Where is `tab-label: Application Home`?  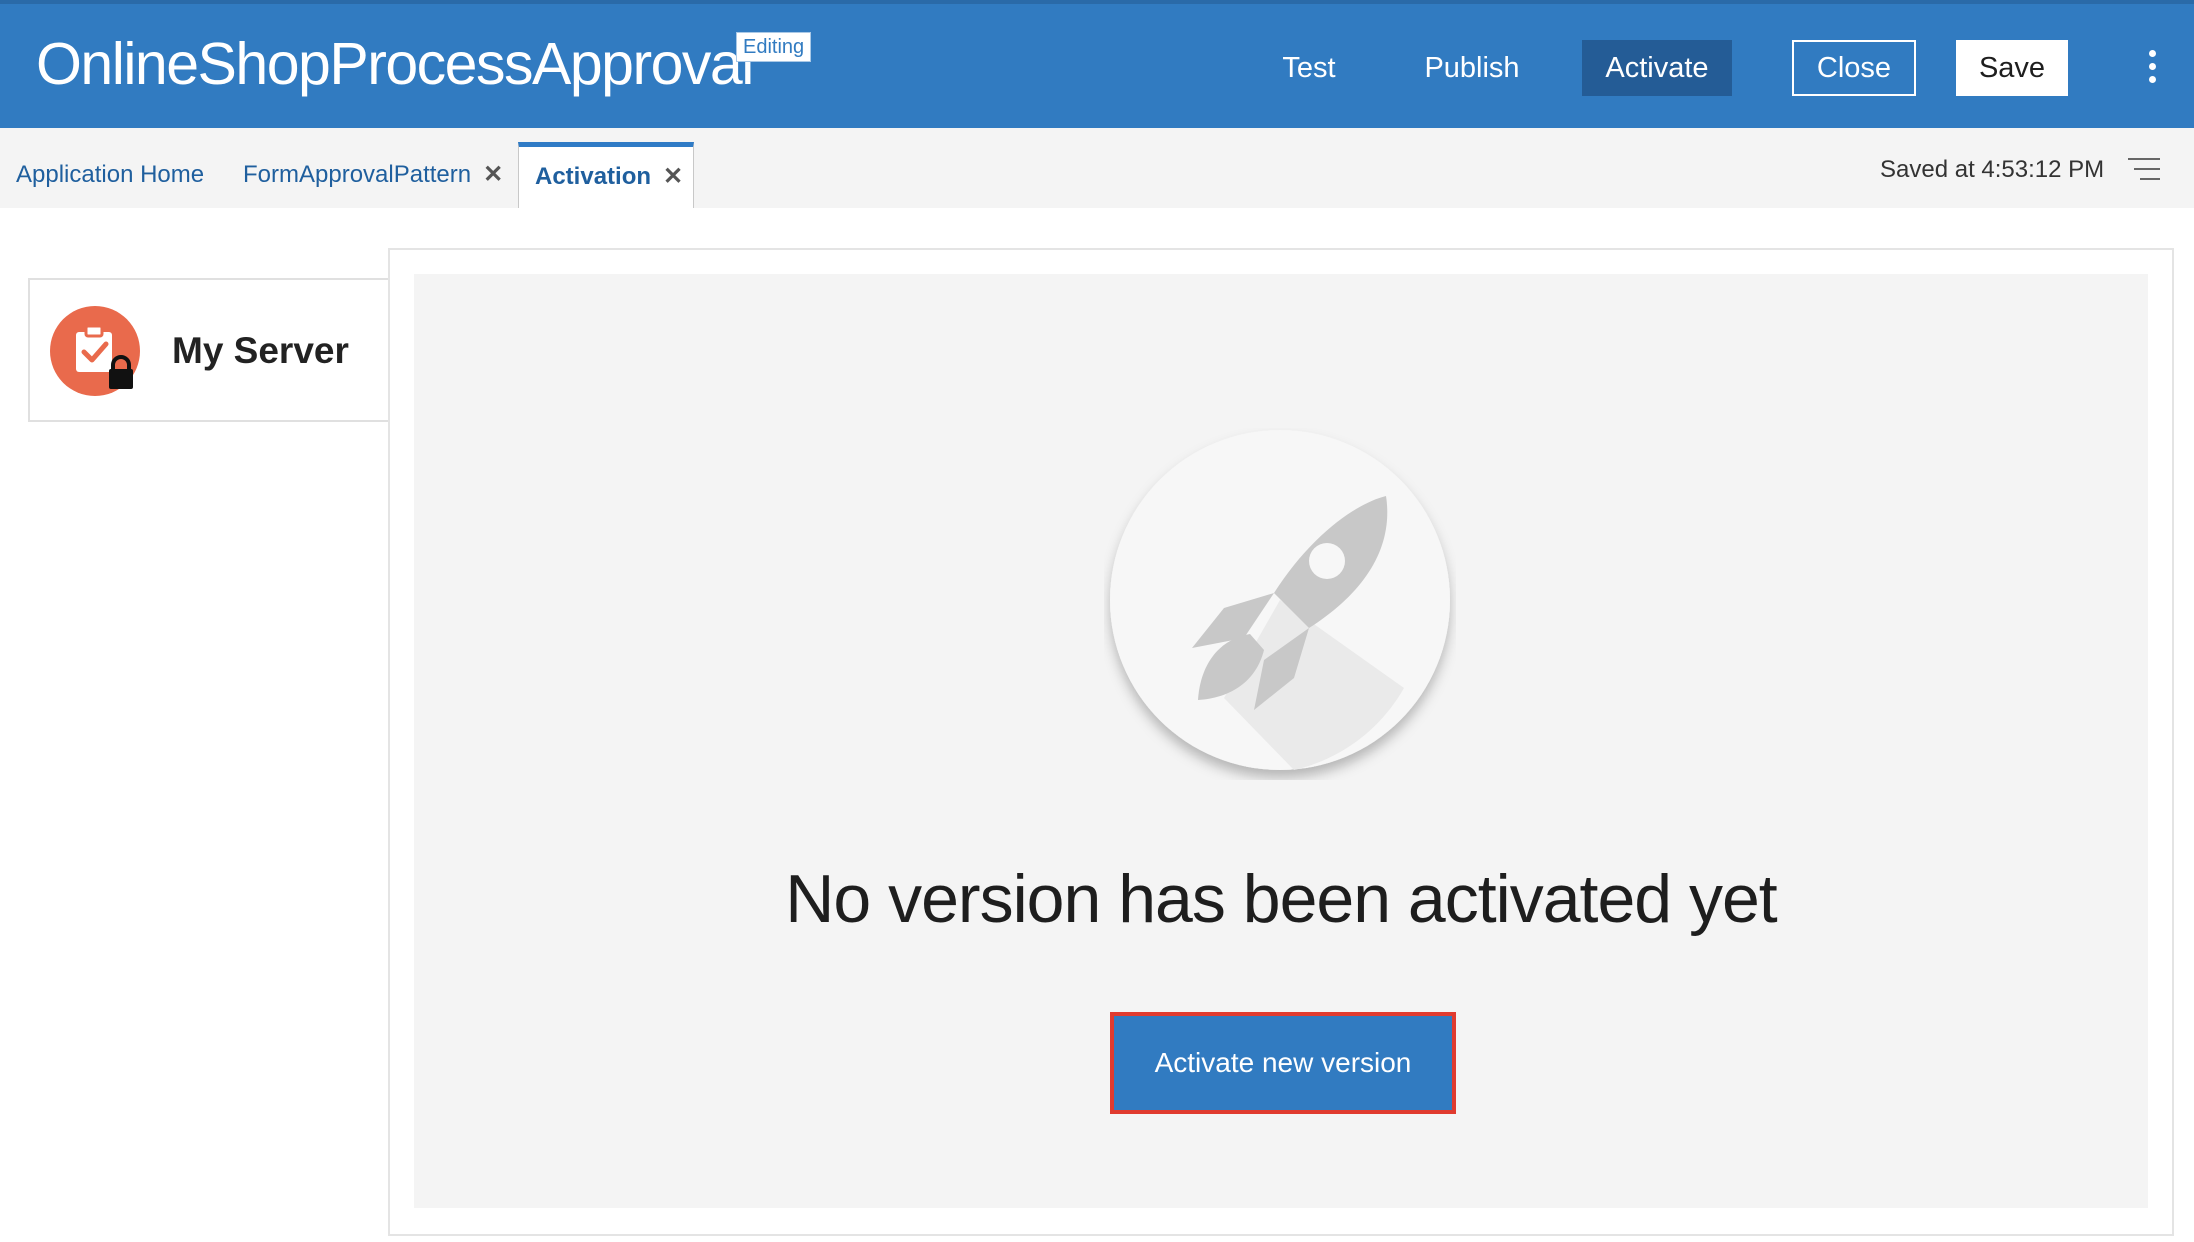 tab-label: Application Home is located at coordinates (110, 174).